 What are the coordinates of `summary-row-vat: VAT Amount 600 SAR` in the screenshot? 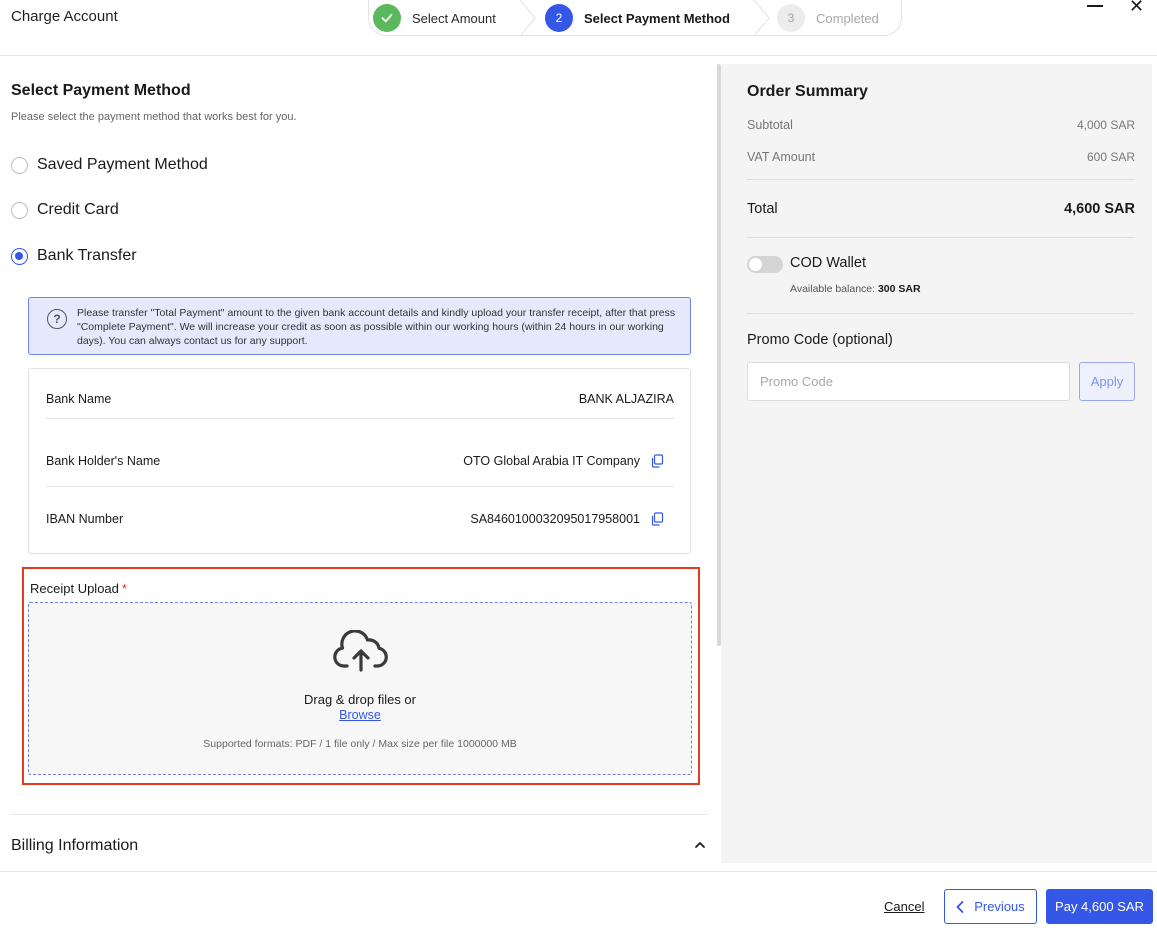 It's located at (941, 157).